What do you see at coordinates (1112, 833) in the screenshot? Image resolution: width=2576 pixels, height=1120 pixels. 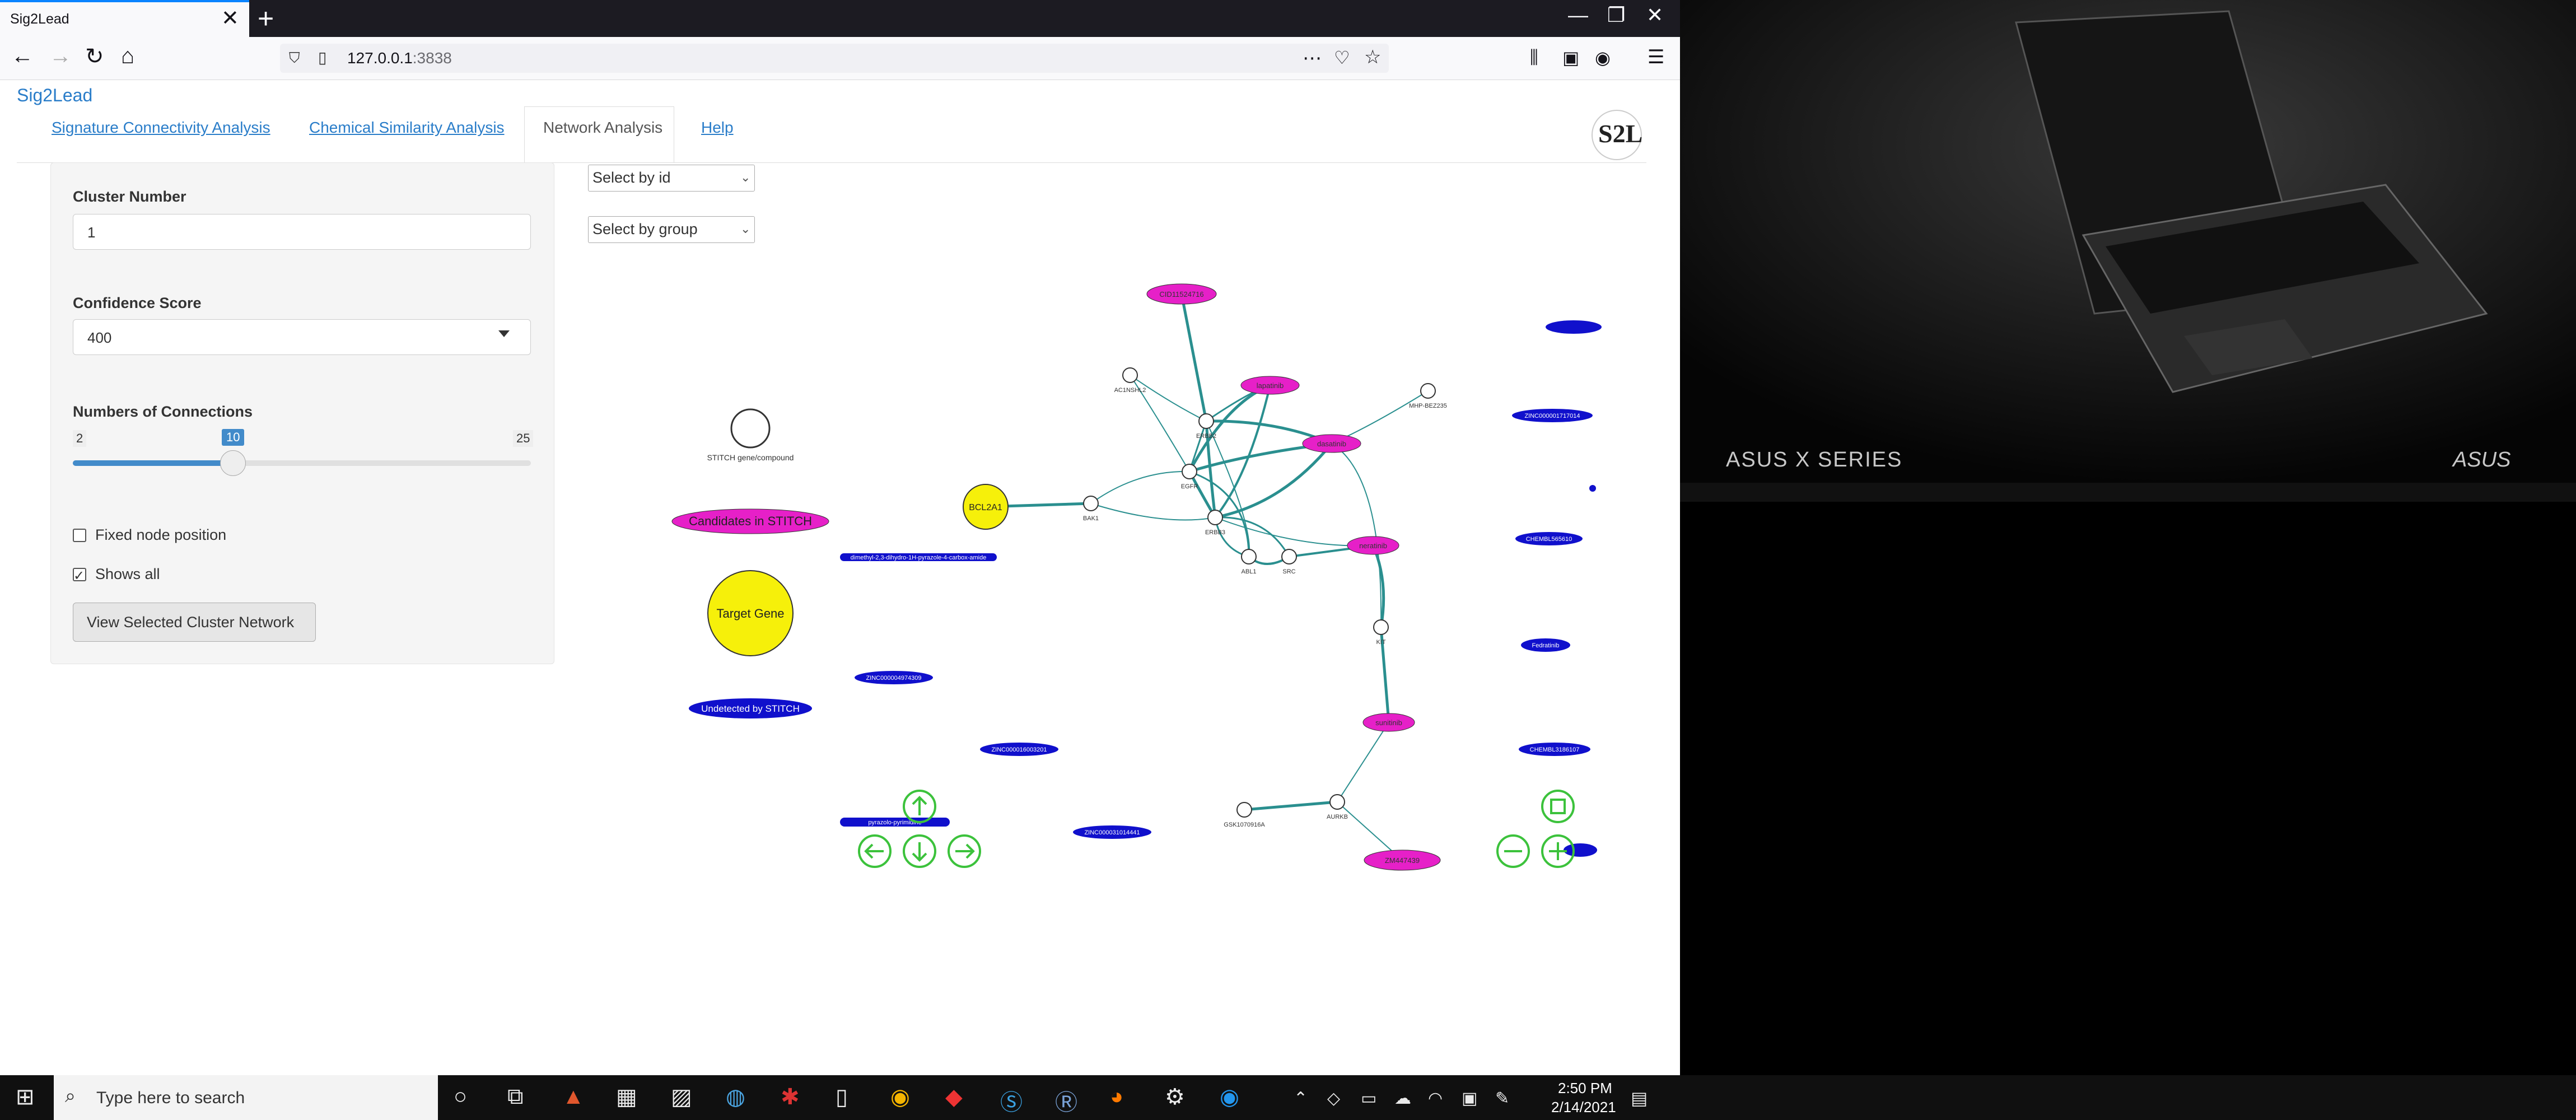 I see `undetected-node-label: ZINC000031014441` at bounding box center [1112, 833].